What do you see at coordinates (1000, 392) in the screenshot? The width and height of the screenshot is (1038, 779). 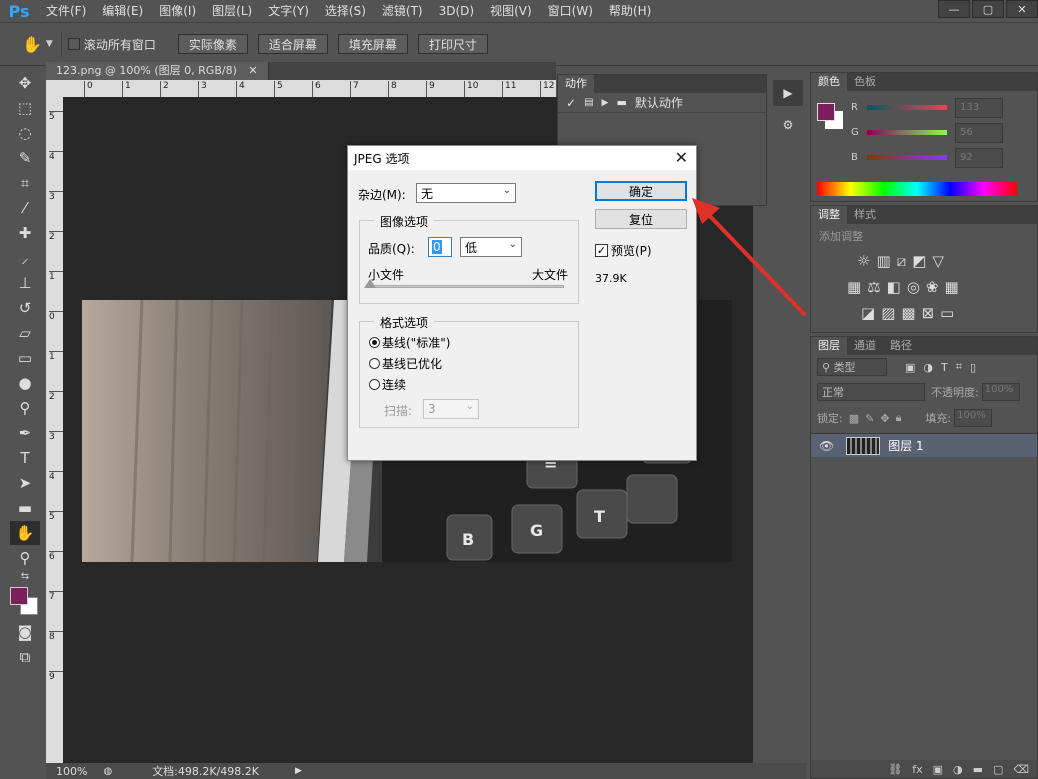 I see `opacity-input: 100%` at bounding box center [1000, 392].